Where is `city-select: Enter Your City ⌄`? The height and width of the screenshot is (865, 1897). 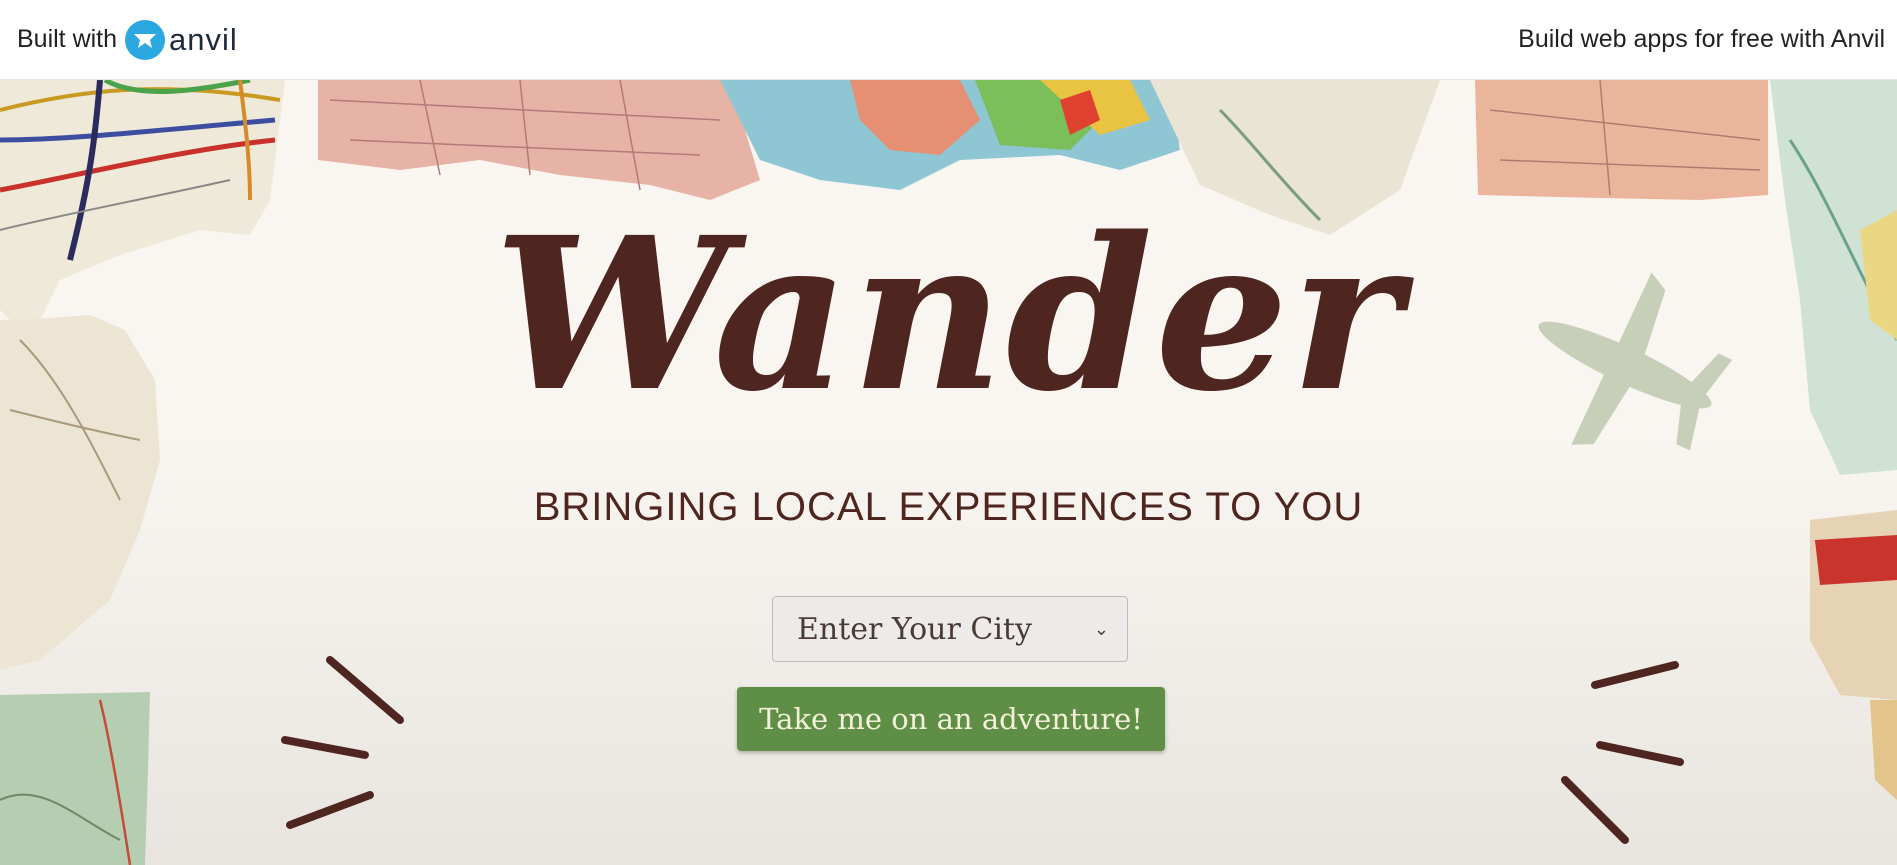
city-select: Enter Your City ⌄ is located at coordinates (950, 629).